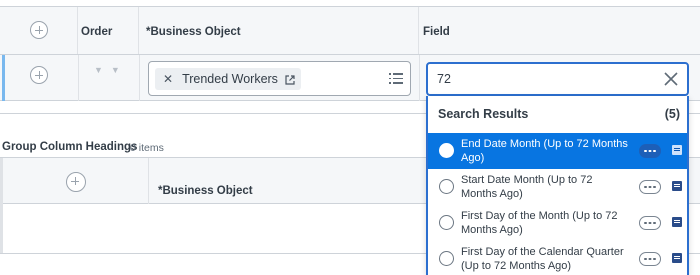 Image resolution: width=700 pixels, height=275 pixels. What do you see at coordinates (70, 147) in the screenshot?
I see `group-column-headings-title: Group Column Headings` at bounding box center [70, 147].